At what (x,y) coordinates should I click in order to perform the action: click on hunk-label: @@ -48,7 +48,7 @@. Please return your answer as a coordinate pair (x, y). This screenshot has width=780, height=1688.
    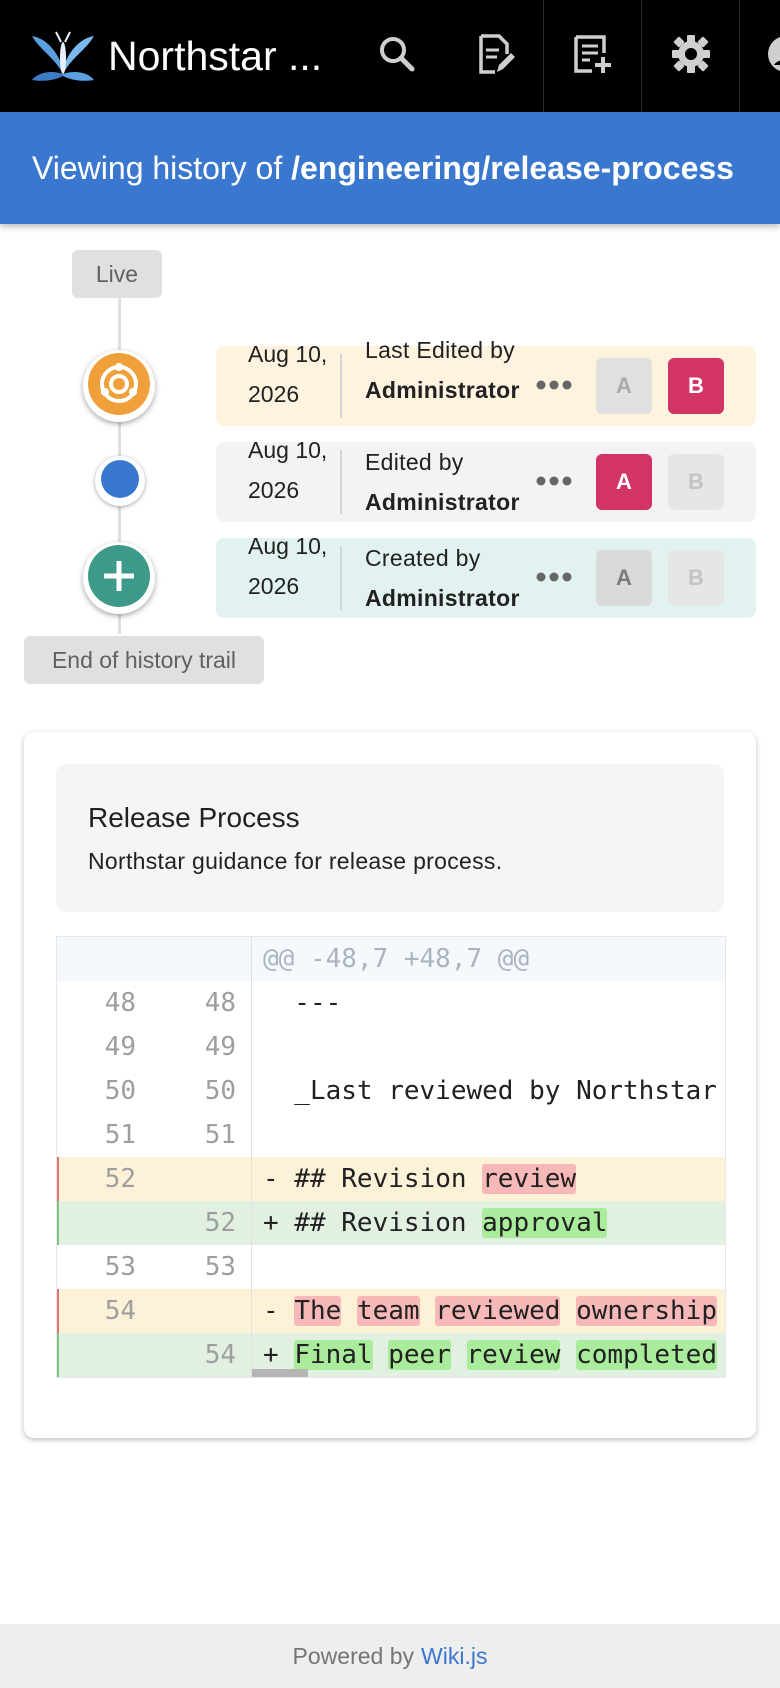
    Looking at the image, I should click on (396, 959).